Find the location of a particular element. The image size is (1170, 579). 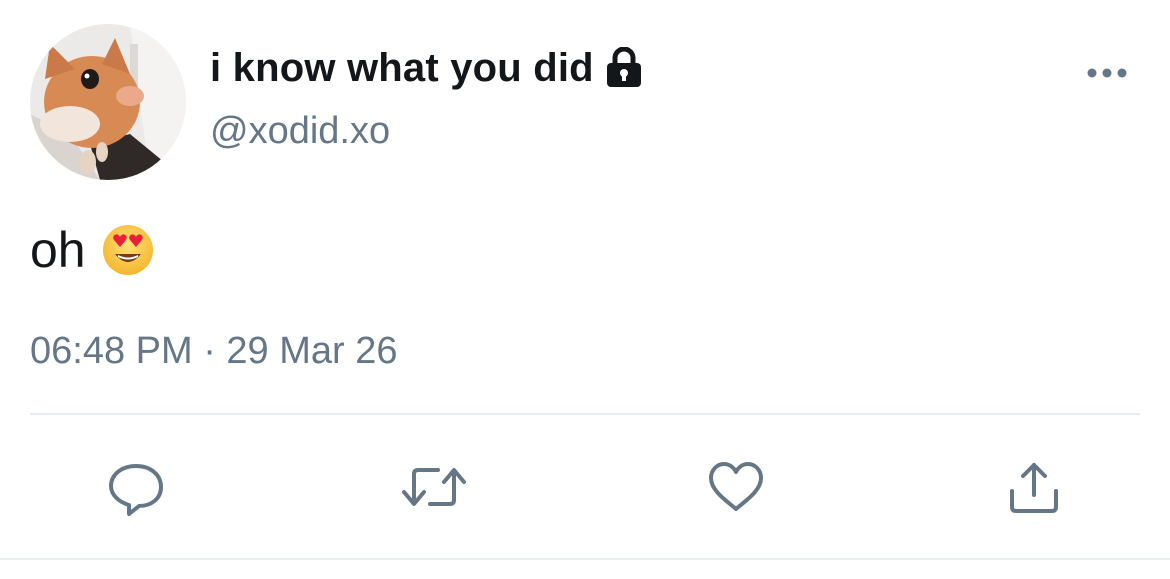

cat-avatar-image is located at coordinates (108, 102).